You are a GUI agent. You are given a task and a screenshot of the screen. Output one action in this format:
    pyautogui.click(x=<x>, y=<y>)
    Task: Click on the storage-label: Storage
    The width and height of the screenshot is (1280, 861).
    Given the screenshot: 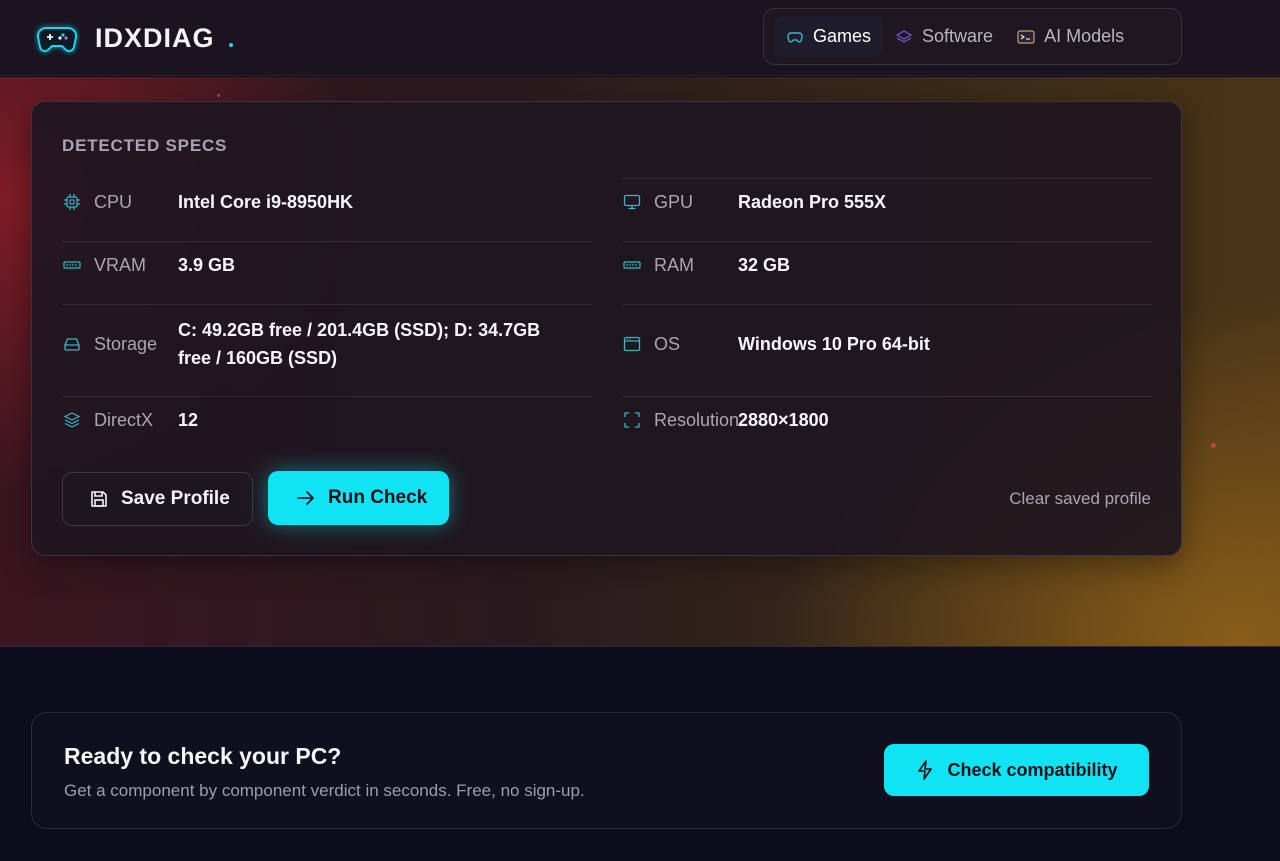 What is the action you would take?
    pyautogui.click(x=126, y=343)
    